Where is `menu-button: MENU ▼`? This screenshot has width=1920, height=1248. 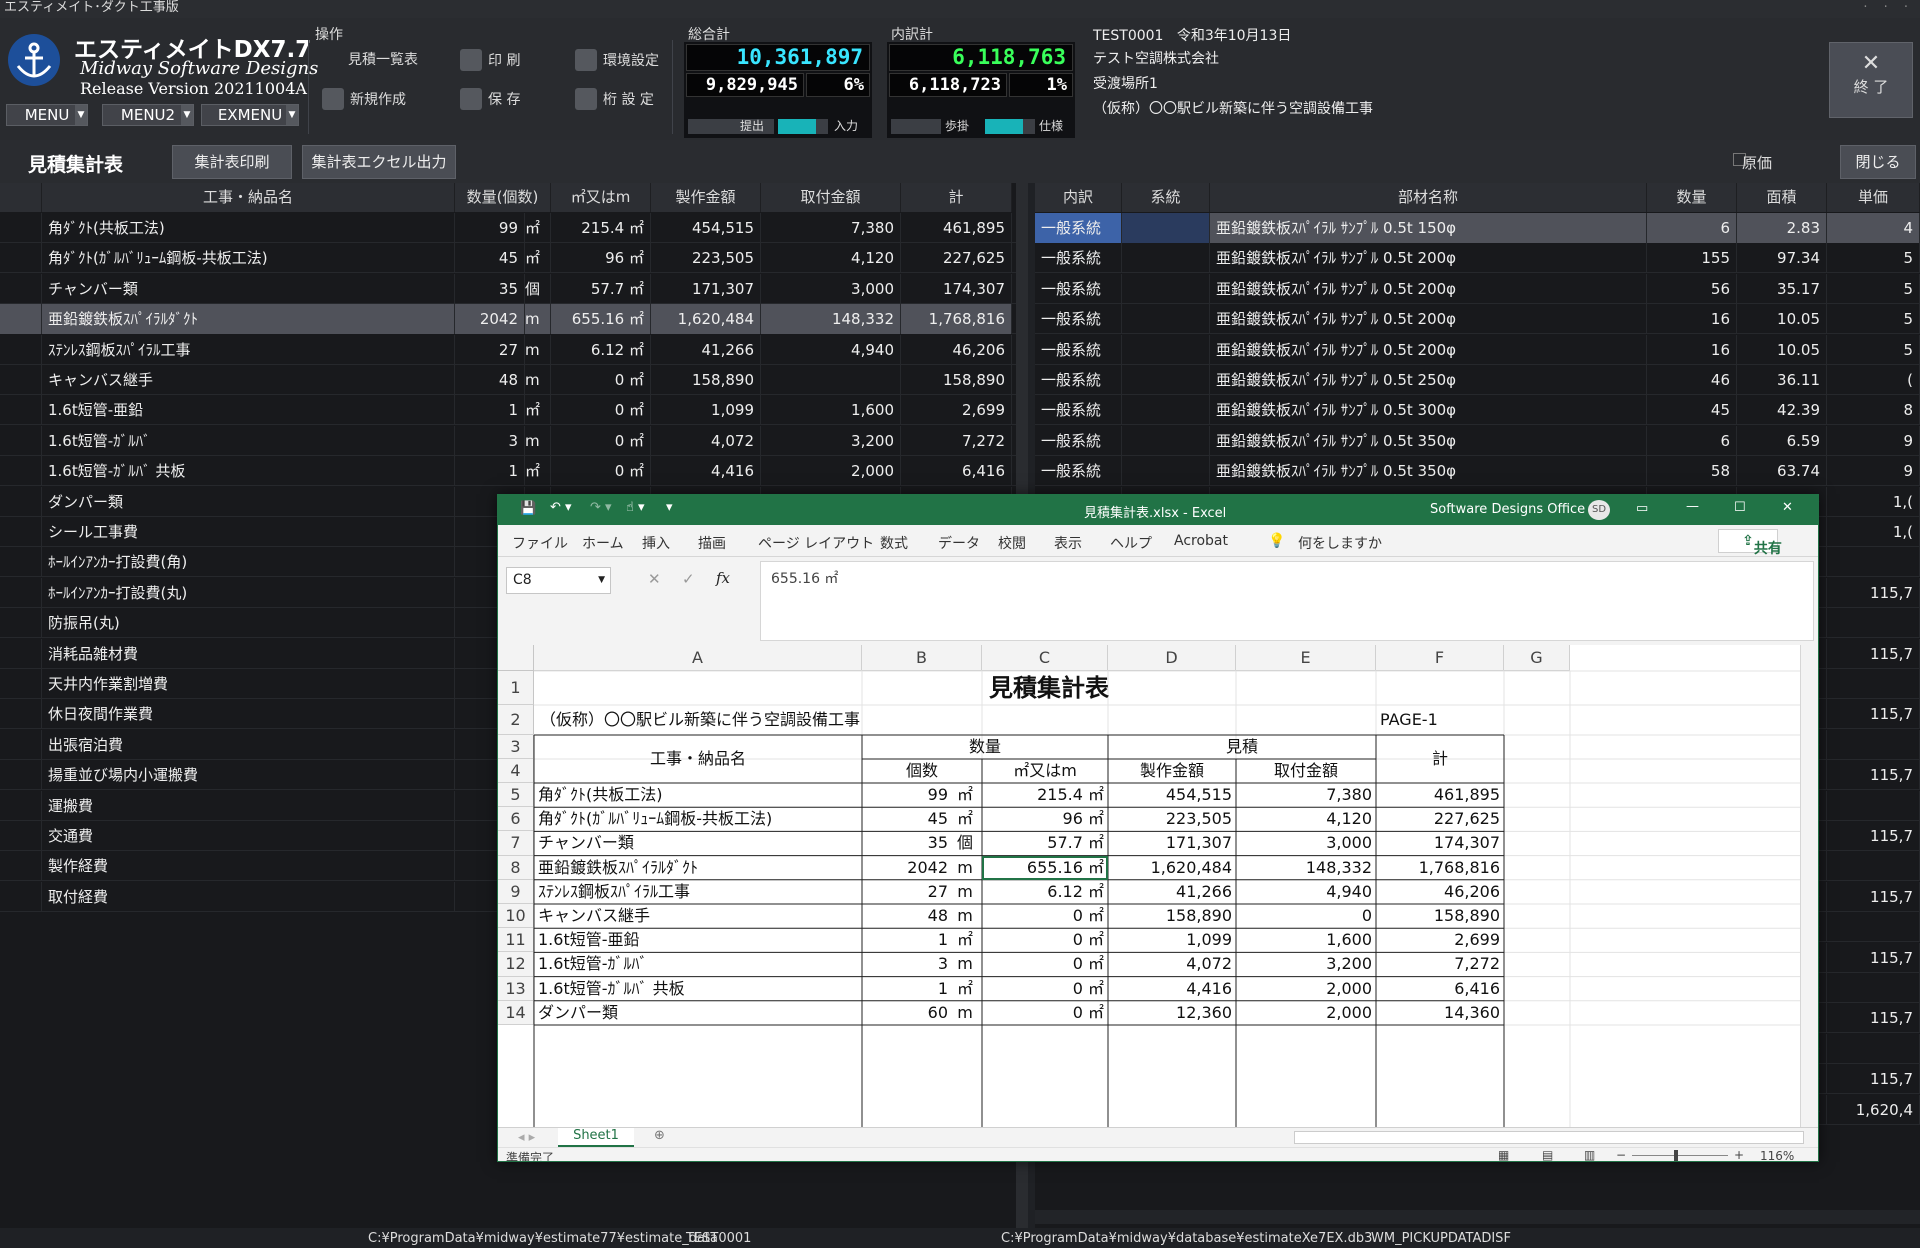
menu-button: MENU ▼ is located at coordinates (47, 115).